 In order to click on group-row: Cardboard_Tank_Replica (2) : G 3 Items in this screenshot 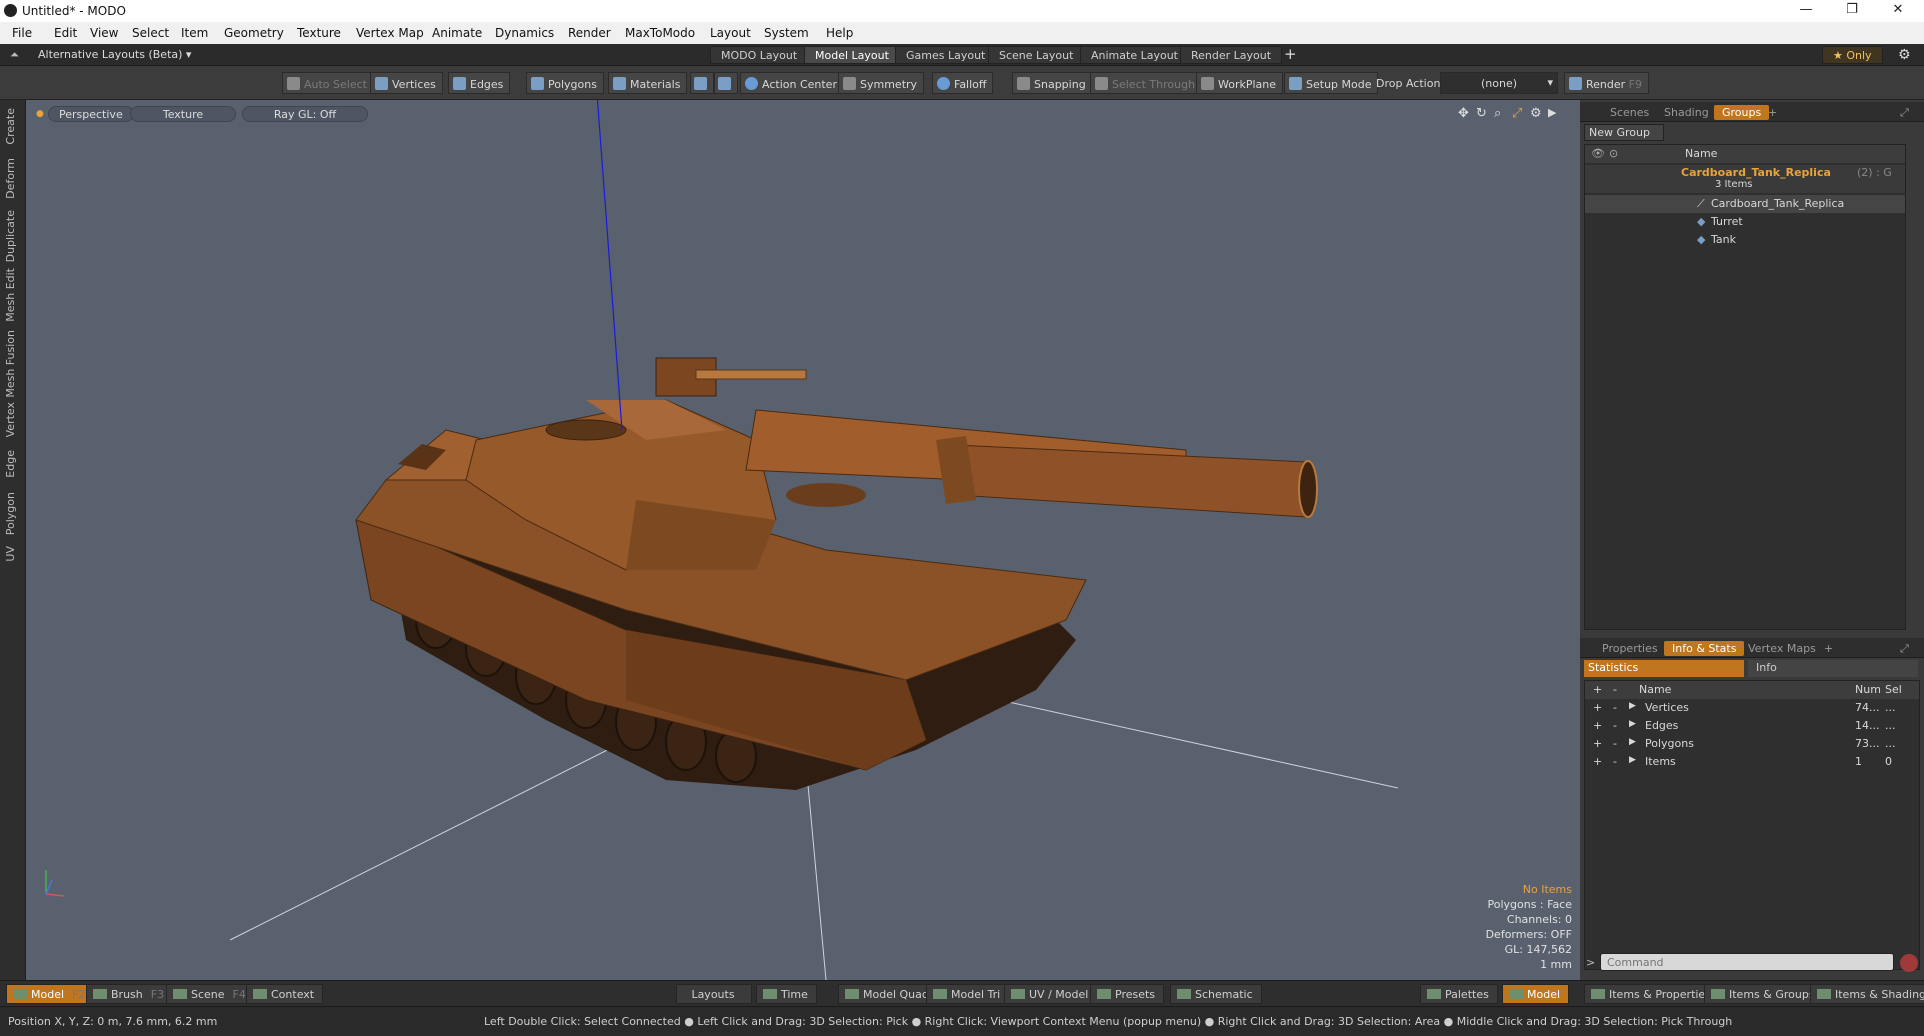, I will do `click(1745, 179)`.